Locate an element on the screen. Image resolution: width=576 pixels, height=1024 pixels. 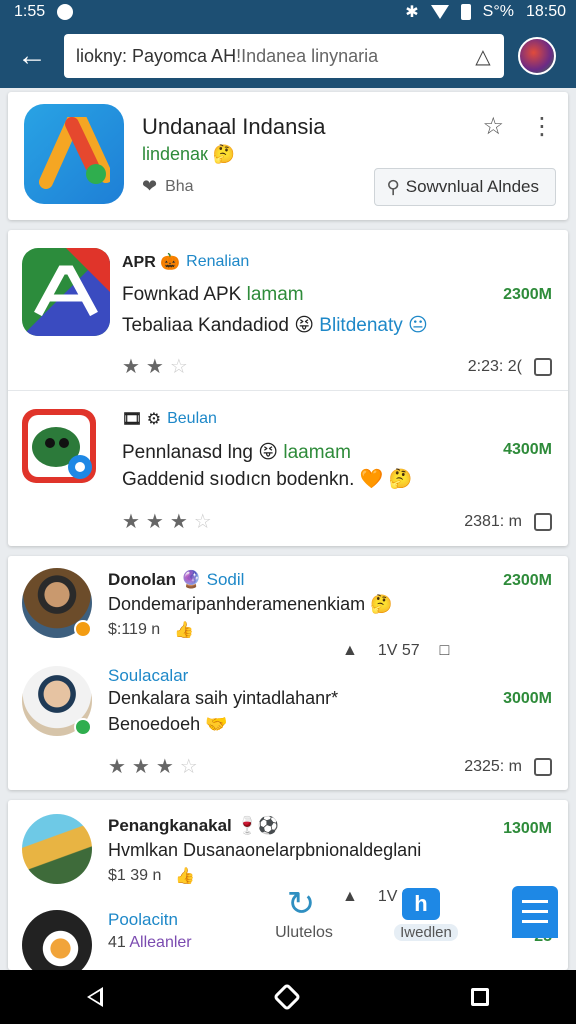
comment-author: Donolan 🔮 Sodil is located at coordinates (176, 580).